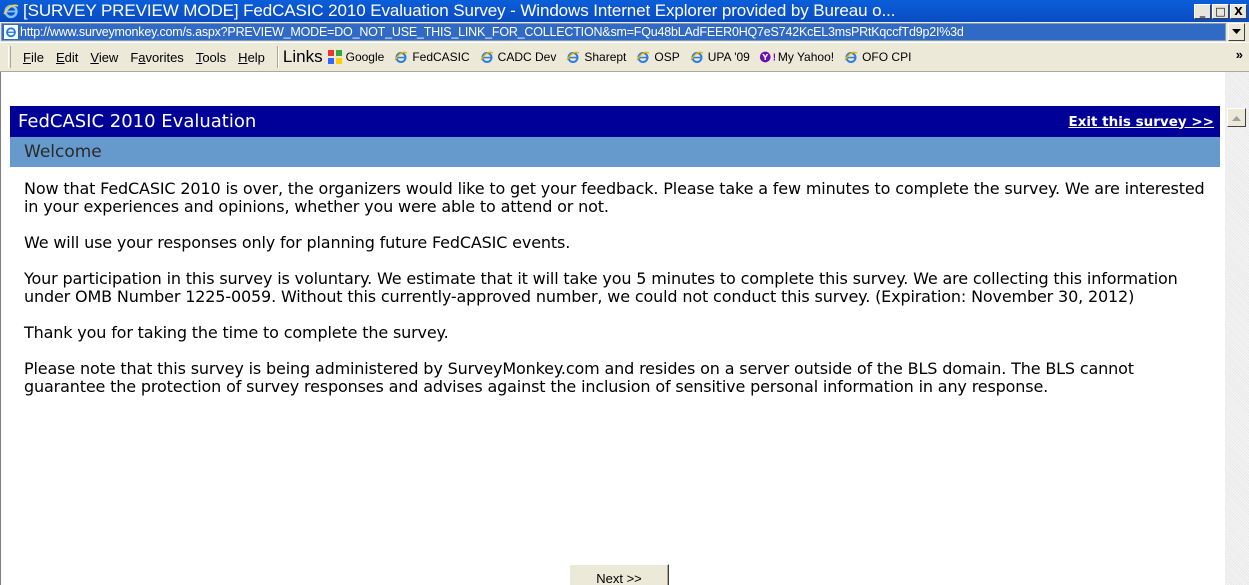 Image resolution: width=1249 pixels, height=585 pixels. Describe the element at coordinates (1237, 328) in the screenshot. I see `vertical-scrollbar` at that location.